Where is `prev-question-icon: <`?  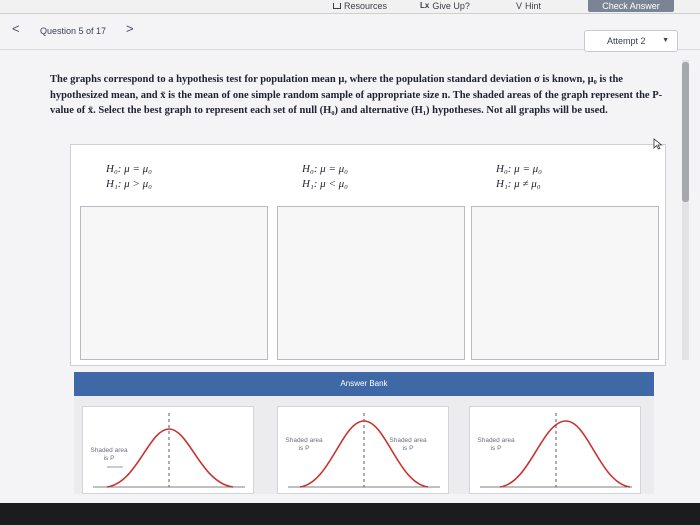 prev-question-icon: < is located at coordinates (16, 28).